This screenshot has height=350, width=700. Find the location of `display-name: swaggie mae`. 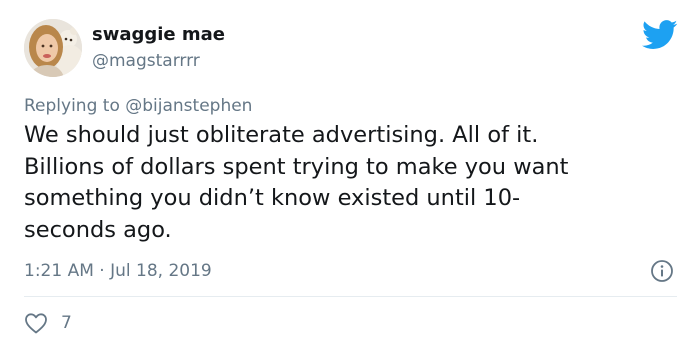

display-name: swaggie mae is located at coordinates (158, 35).